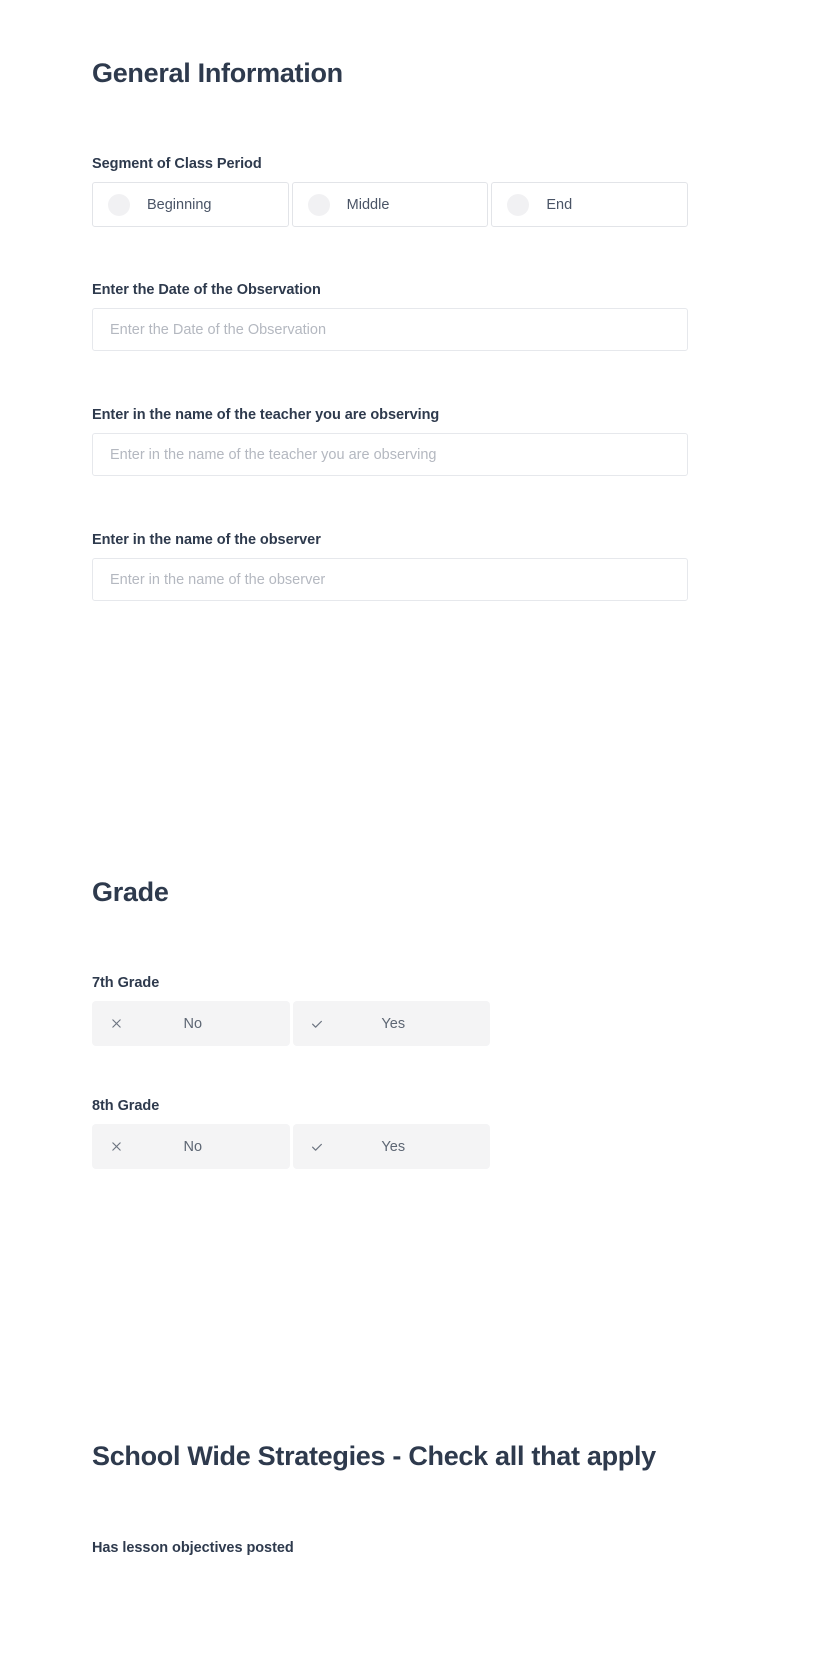 The image size is (840, 1680). Describe the element at coordinates (179, 204) in the screenshot. I see `segment-option-label: Beginning` at that location.